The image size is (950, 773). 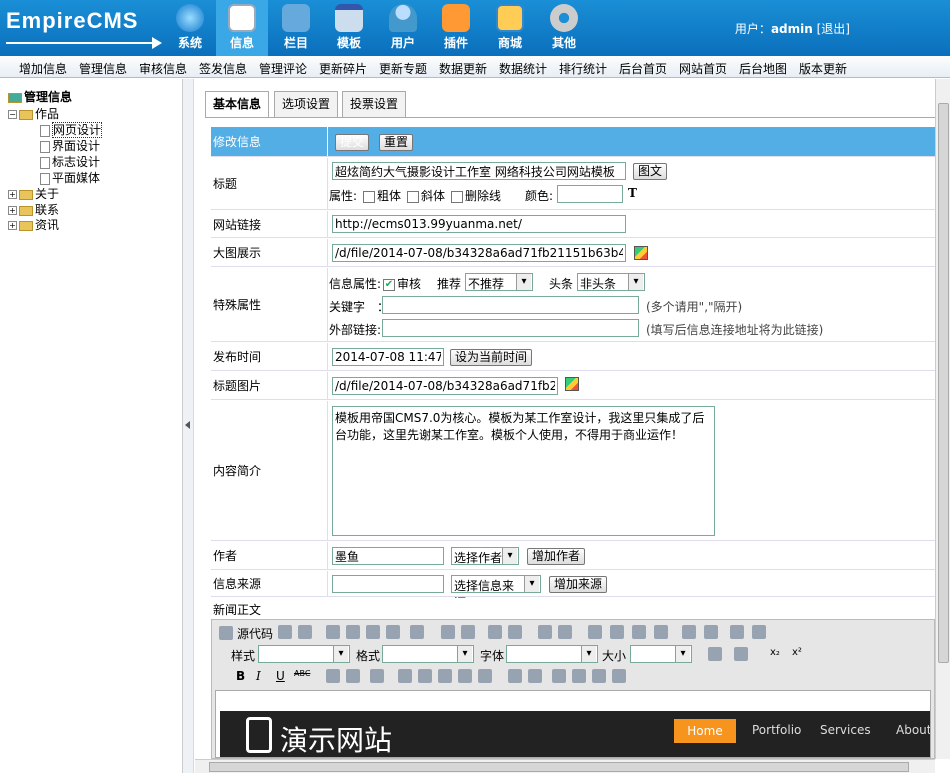 I want to click on titlepic-input, so click(x=445, y=386).